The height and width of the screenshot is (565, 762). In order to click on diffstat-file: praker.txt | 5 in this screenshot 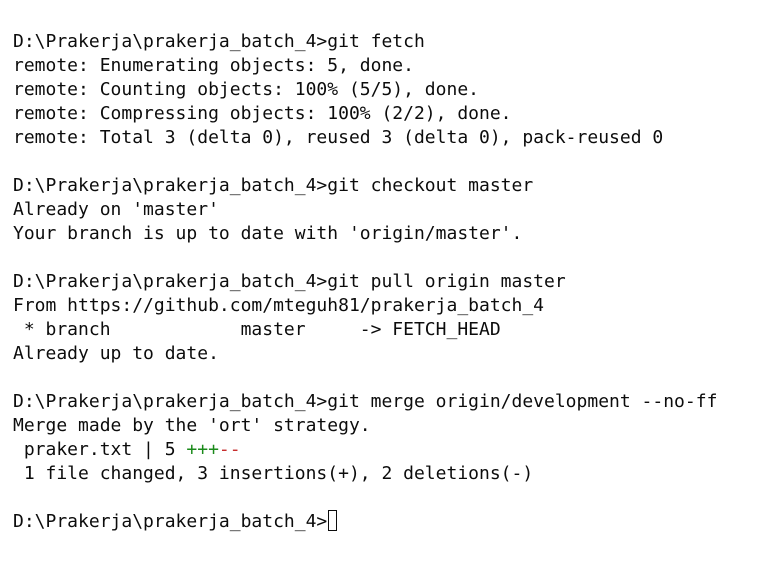, I will do `click(100, 449)`.